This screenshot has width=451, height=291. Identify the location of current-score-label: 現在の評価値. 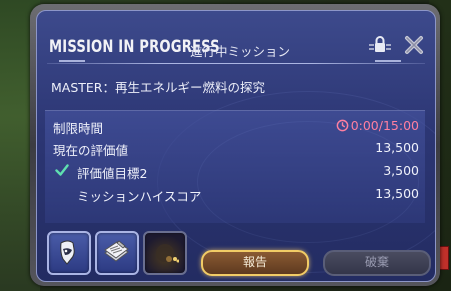
(91, 150).